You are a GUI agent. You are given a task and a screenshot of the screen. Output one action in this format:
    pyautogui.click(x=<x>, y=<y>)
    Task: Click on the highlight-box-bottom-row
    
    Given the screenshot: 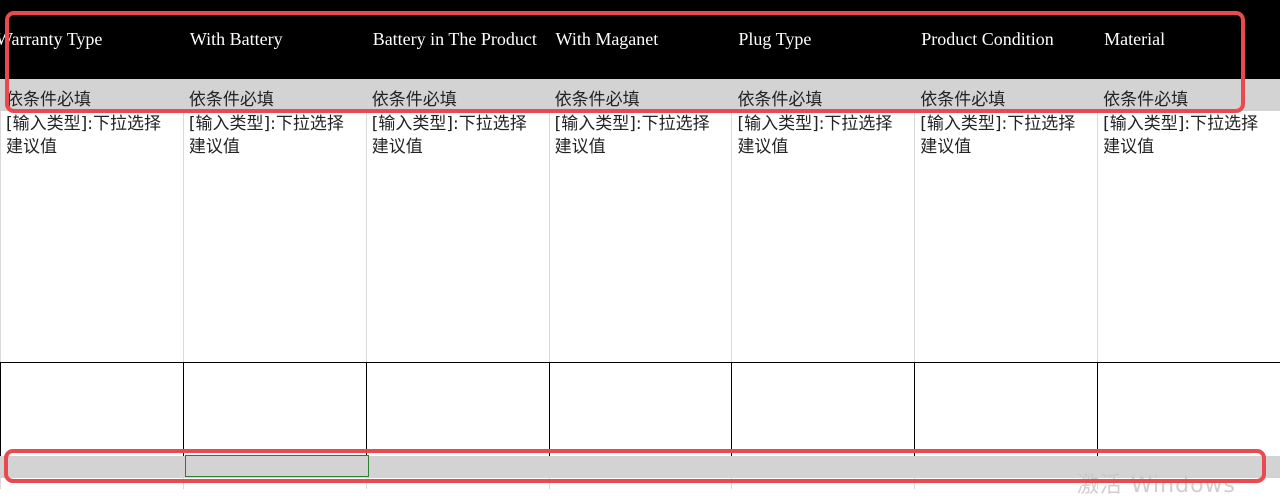 What is the action you would take?
    pyautogui.click(x=635, y=466)
    